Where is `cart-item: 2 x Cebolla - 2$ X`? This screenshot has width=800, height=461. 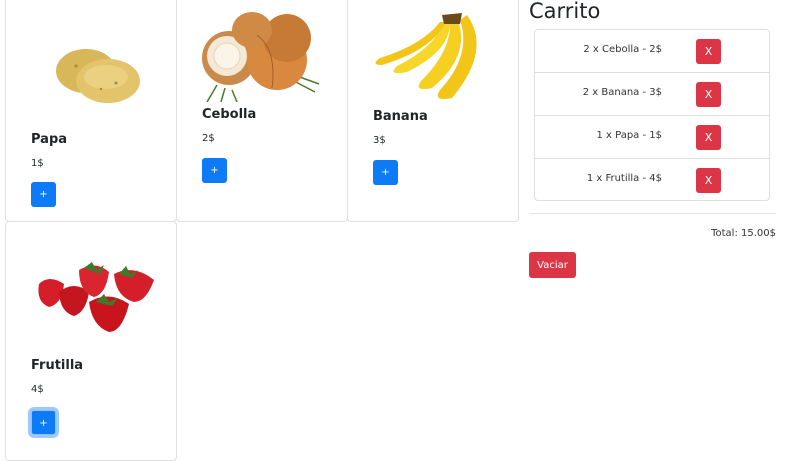 cart-item: 2 x Cebolla - 2$ X is located at coordinates (652, 51).